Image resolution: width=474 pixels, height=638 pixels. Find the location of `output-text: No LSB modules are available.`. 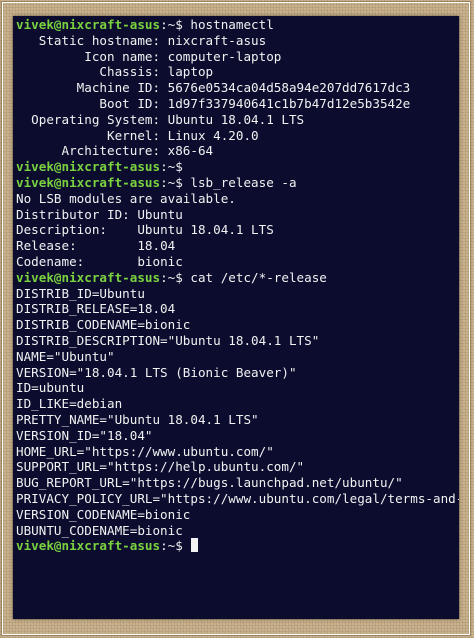

output-text: No LSB modules are available. is located at coordinates (126, 198).